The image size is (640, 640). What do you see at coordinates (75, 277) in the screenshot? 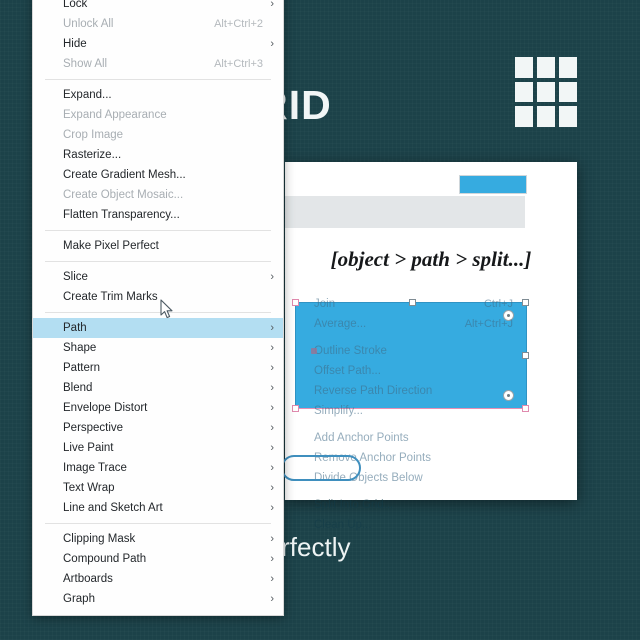
I see `menu-item-label: Slice` at bounding box center [75, 277].